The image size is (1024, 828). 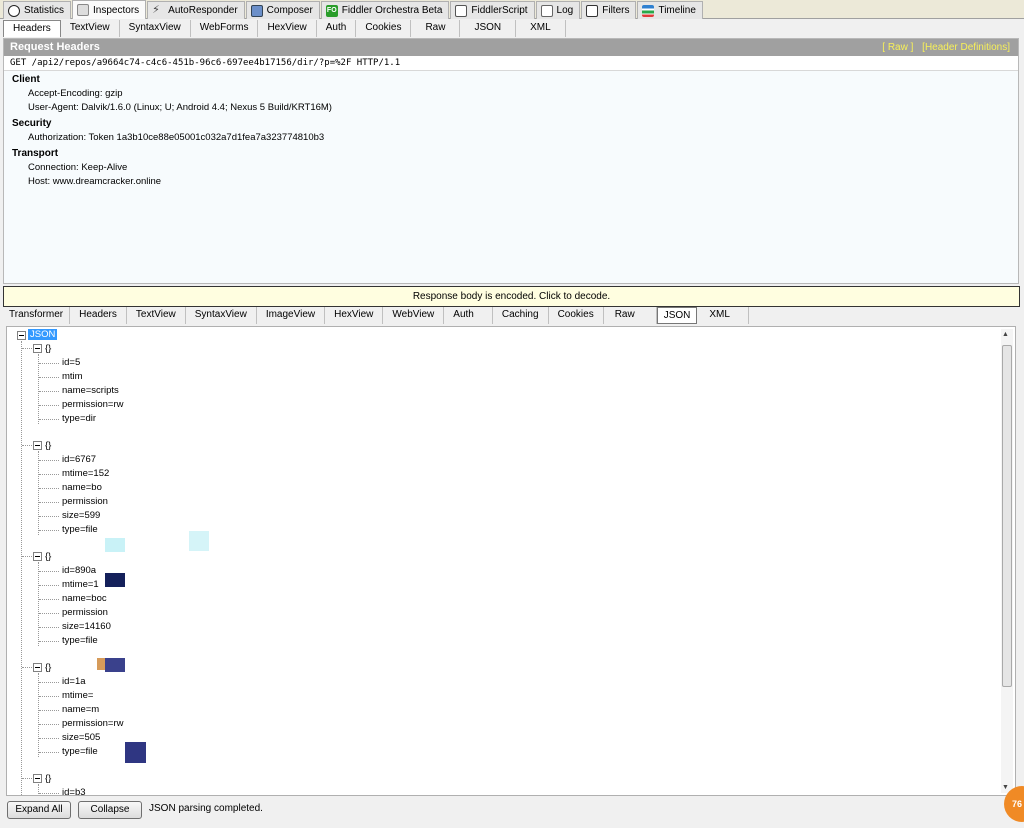 What do you see at coordinates (436, 28) in the screenshot?
I see `req-tab-raw: Raw` at bounding box center [436, 28].